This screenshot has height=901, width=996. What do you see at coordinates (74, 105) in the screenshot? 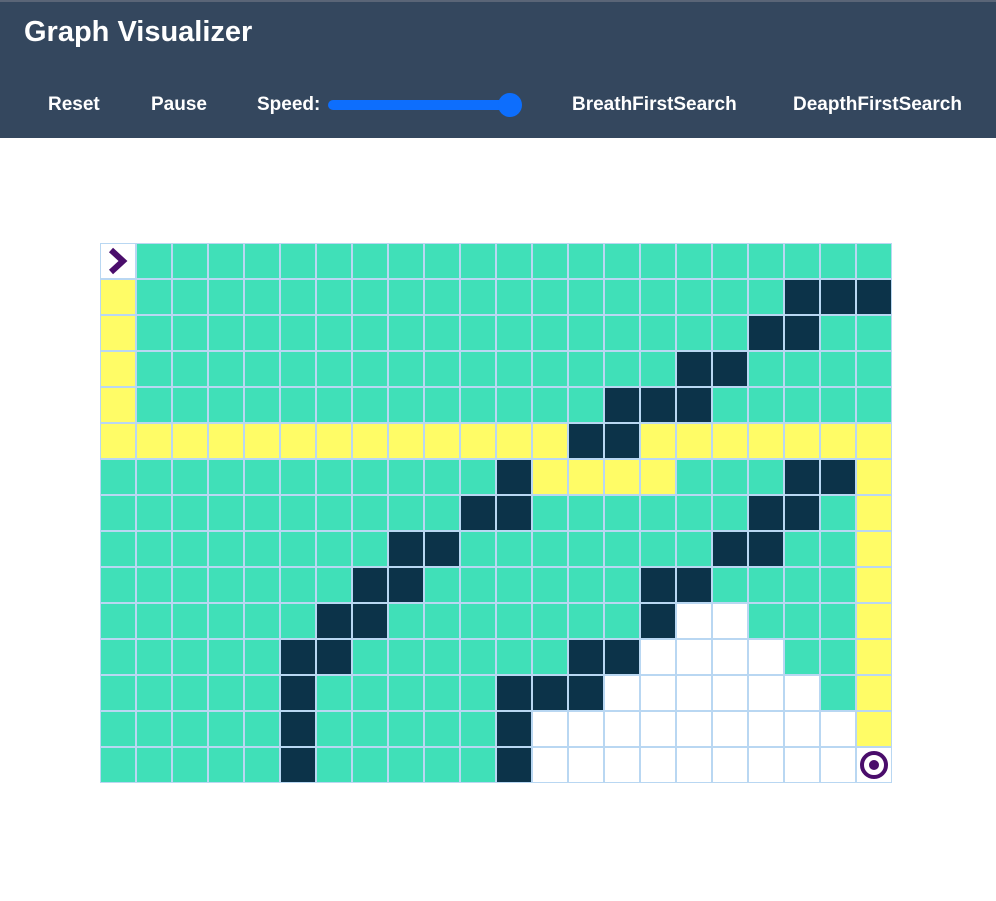
I see `reset-button: Reset` at bounding box center [74, 105].